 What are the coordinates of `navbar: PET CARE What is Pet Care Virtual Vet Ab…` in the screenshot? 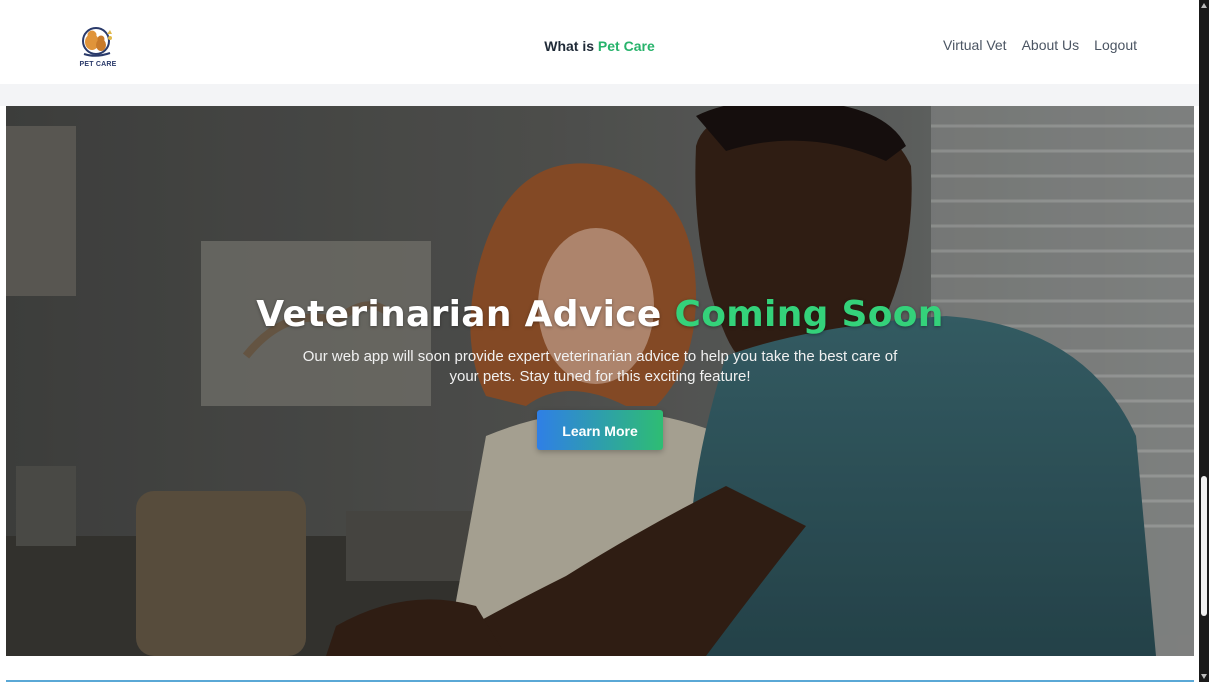 It's located at (599, 42).